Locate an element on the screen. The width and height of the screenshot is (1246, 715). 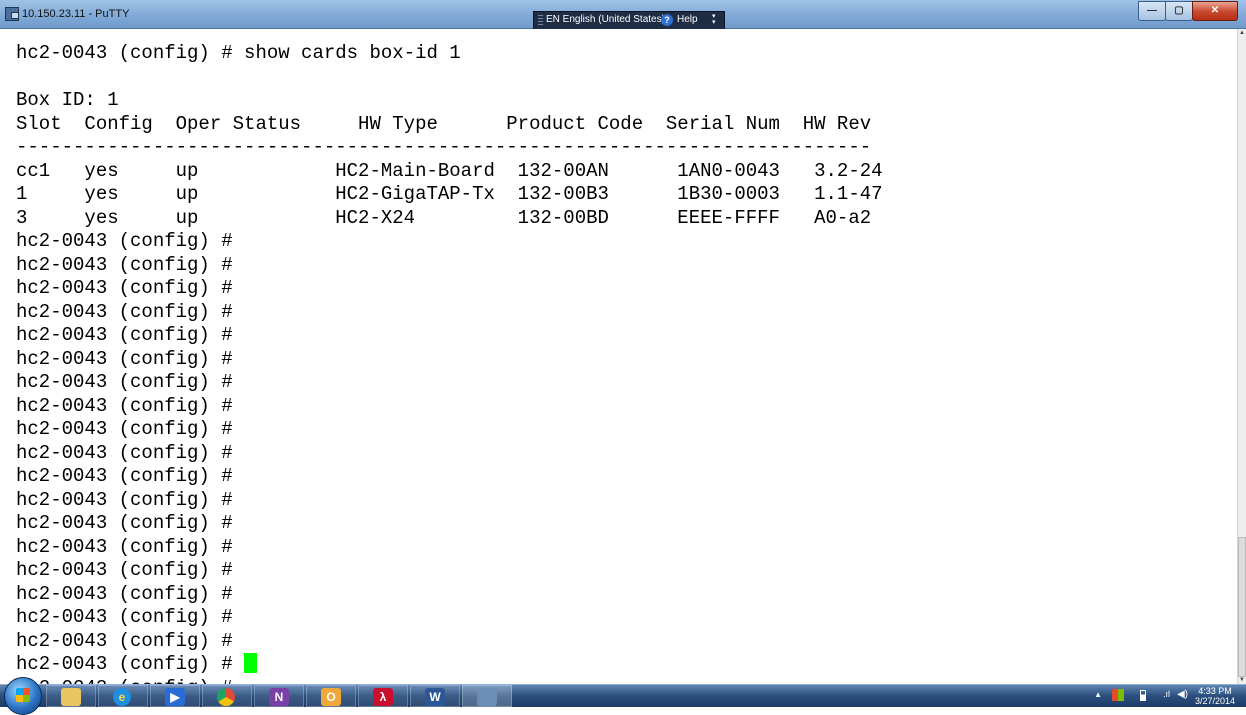
start-button is located at coordinates (23, 696).